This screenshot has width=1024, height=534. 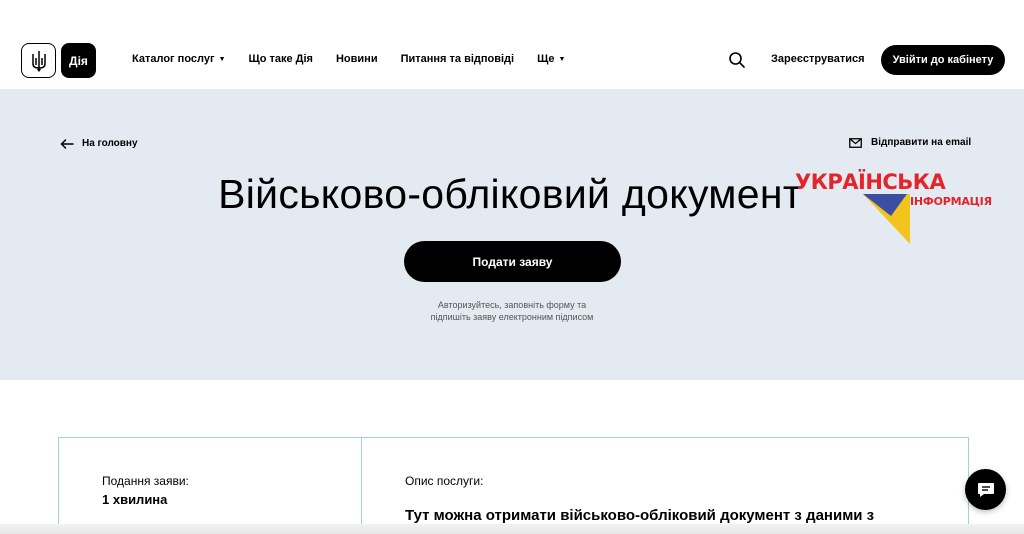 I want to click on service-description-label: Опис послуги:, so click(x=444, y=481).